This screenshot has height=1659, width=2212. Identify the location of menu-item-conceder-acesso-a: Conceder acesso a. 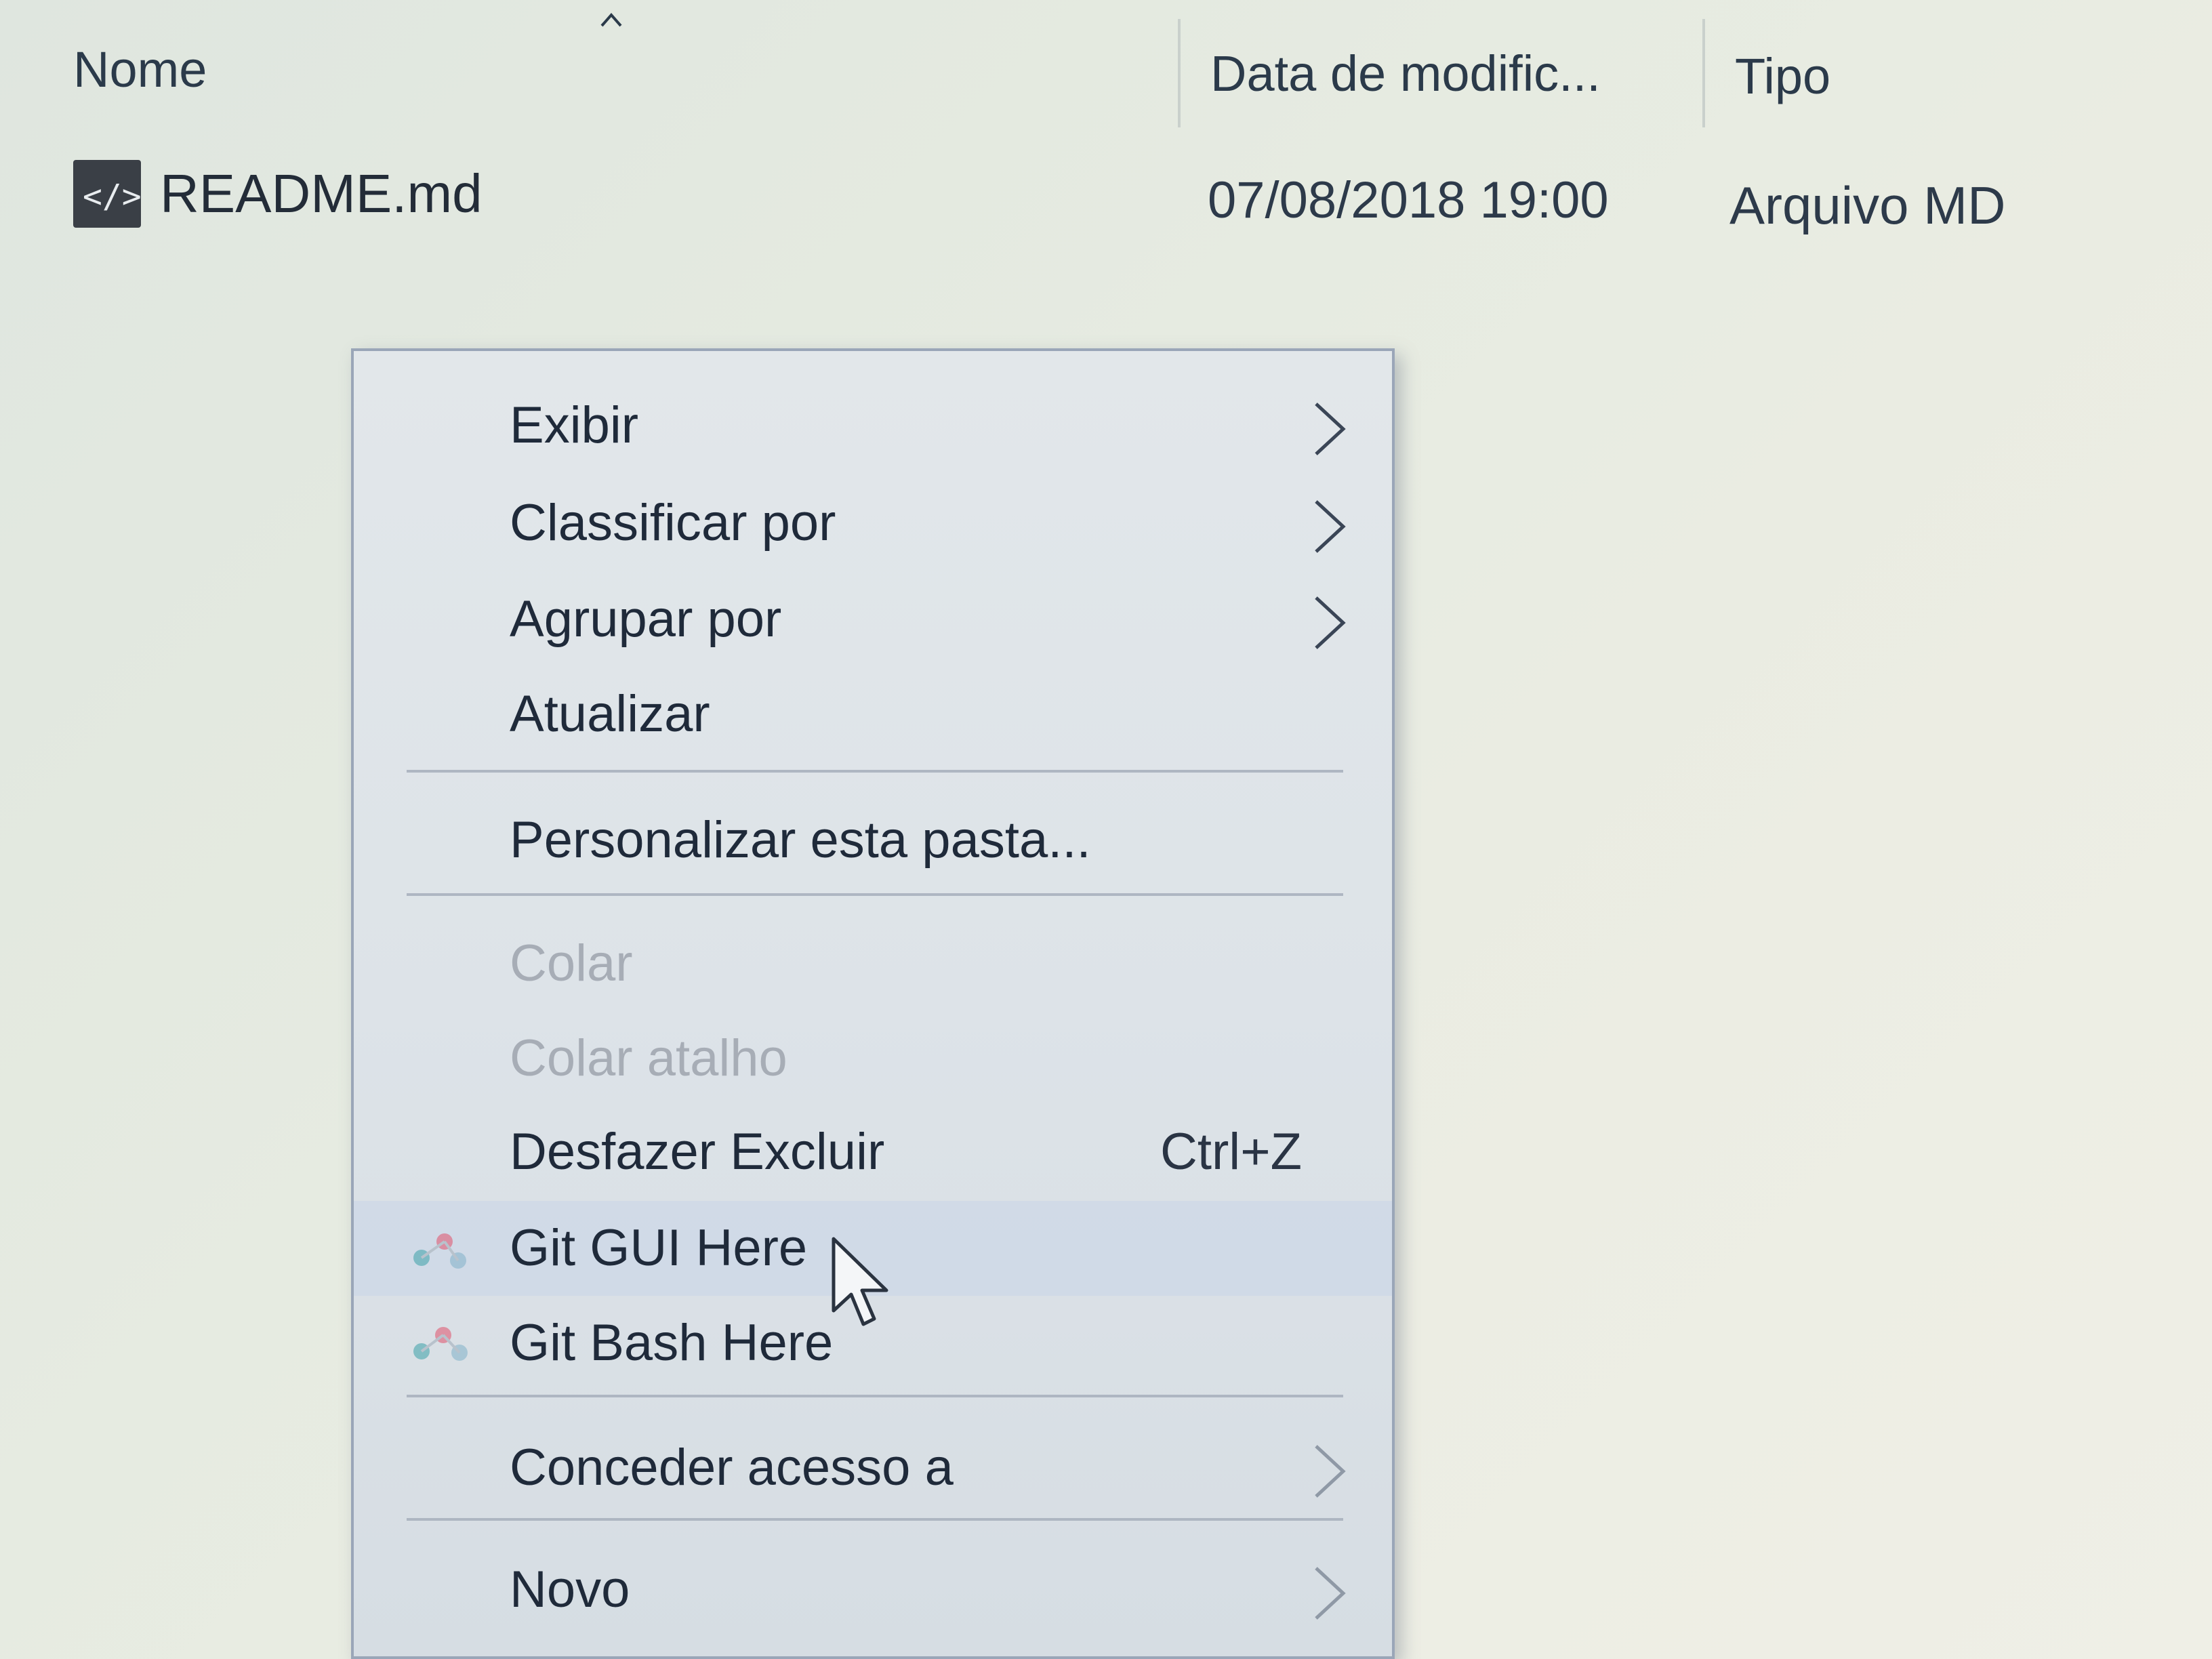
(873, 1468).